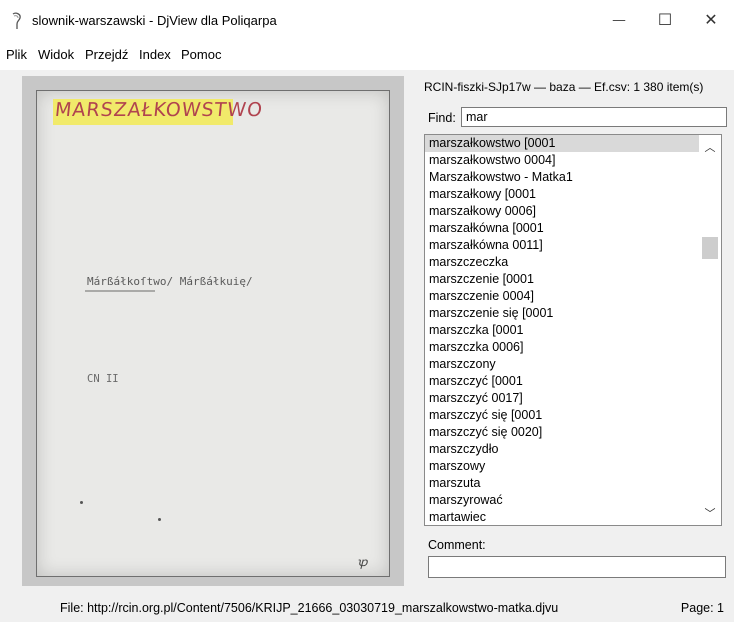  I want to click on list-item: marszczenie się [0001, so click(573, 313).